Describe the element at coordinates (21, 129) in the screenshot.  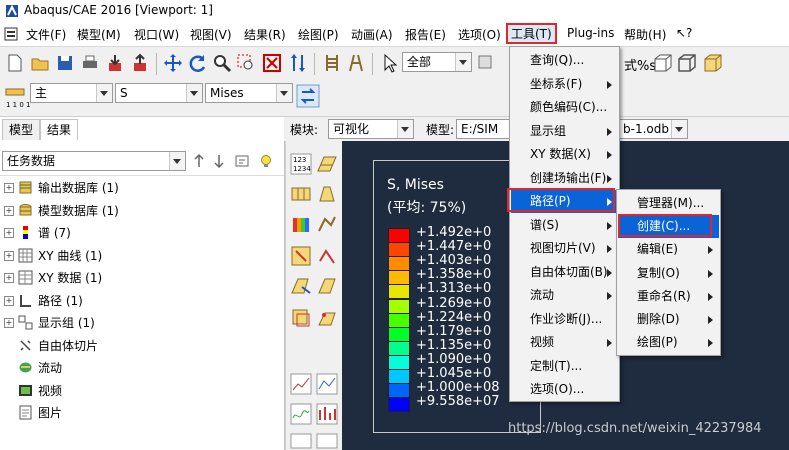
I see `tab-model: 模型` at that location.